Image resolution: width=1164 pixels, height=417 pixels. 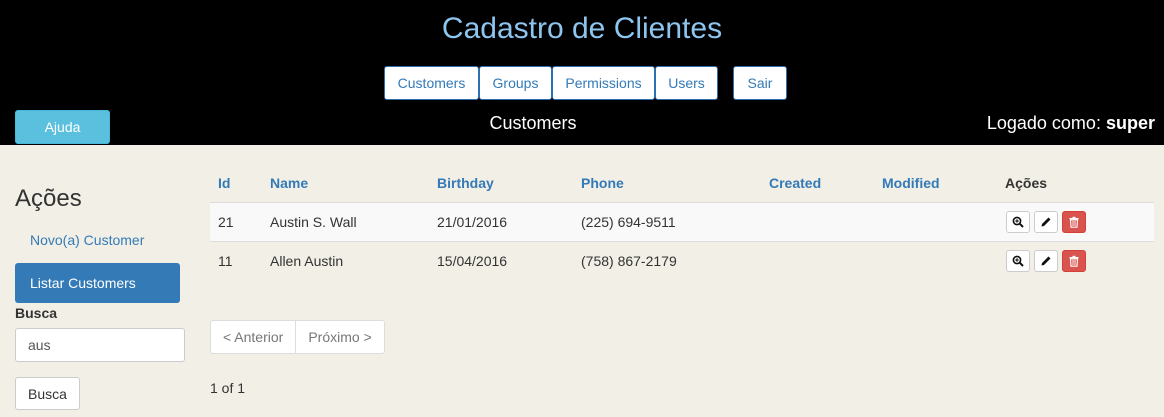 I want to click on cell-name: Allen Austin, so click(x=307, y=261).